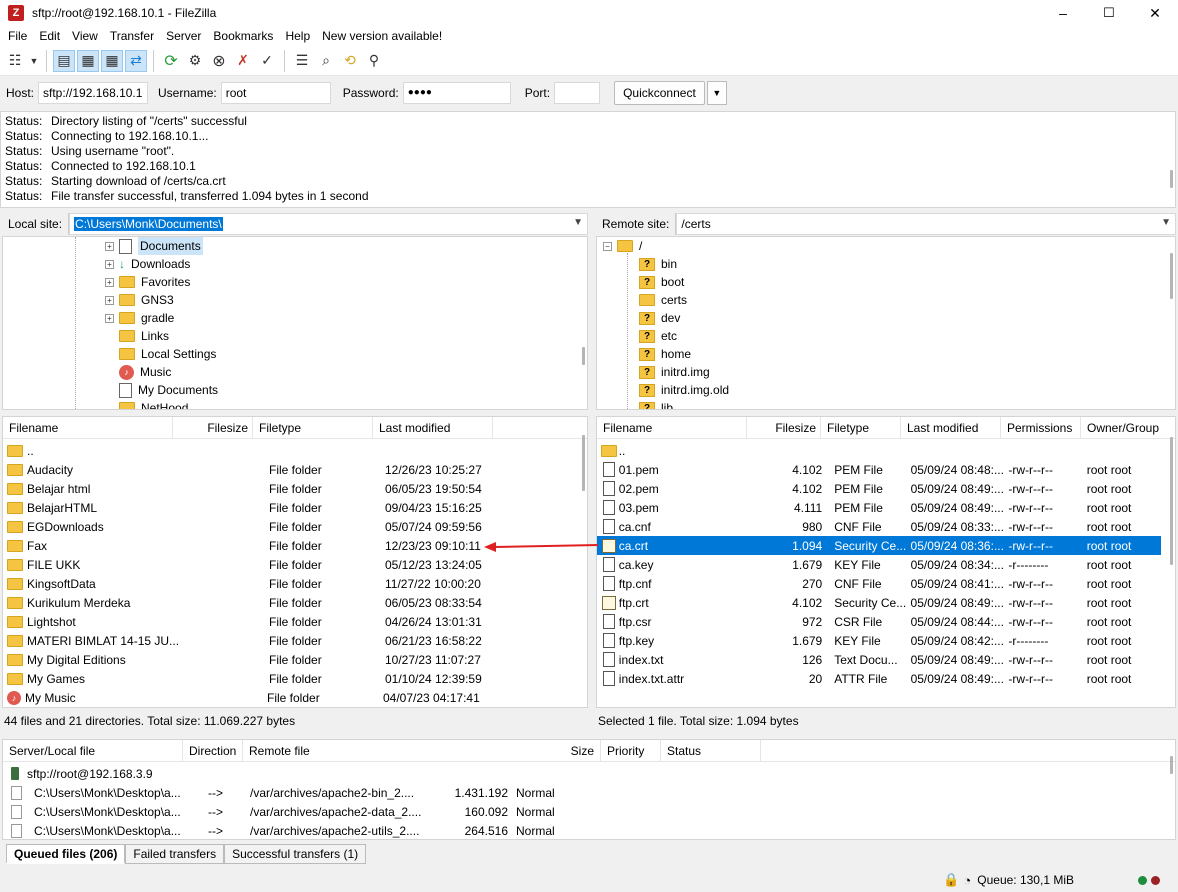 The image size is (1178, 892). I want to click on column-size: Size, so click(552, 751).